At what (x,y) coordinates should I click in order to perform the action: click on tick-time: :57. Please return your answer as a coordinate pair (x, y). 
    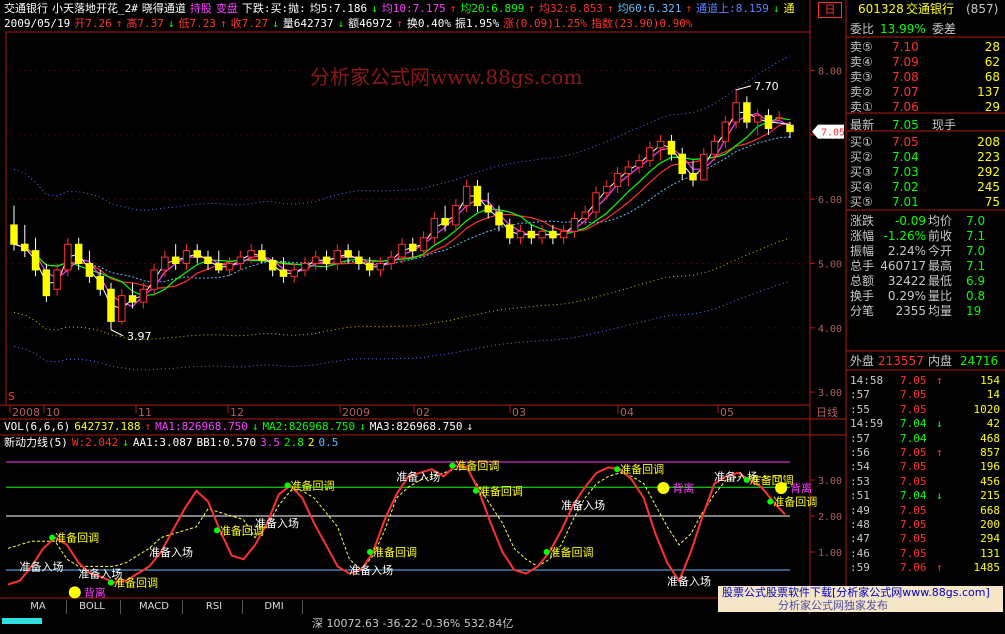
    Looking at the image, I should click on (860, 438).